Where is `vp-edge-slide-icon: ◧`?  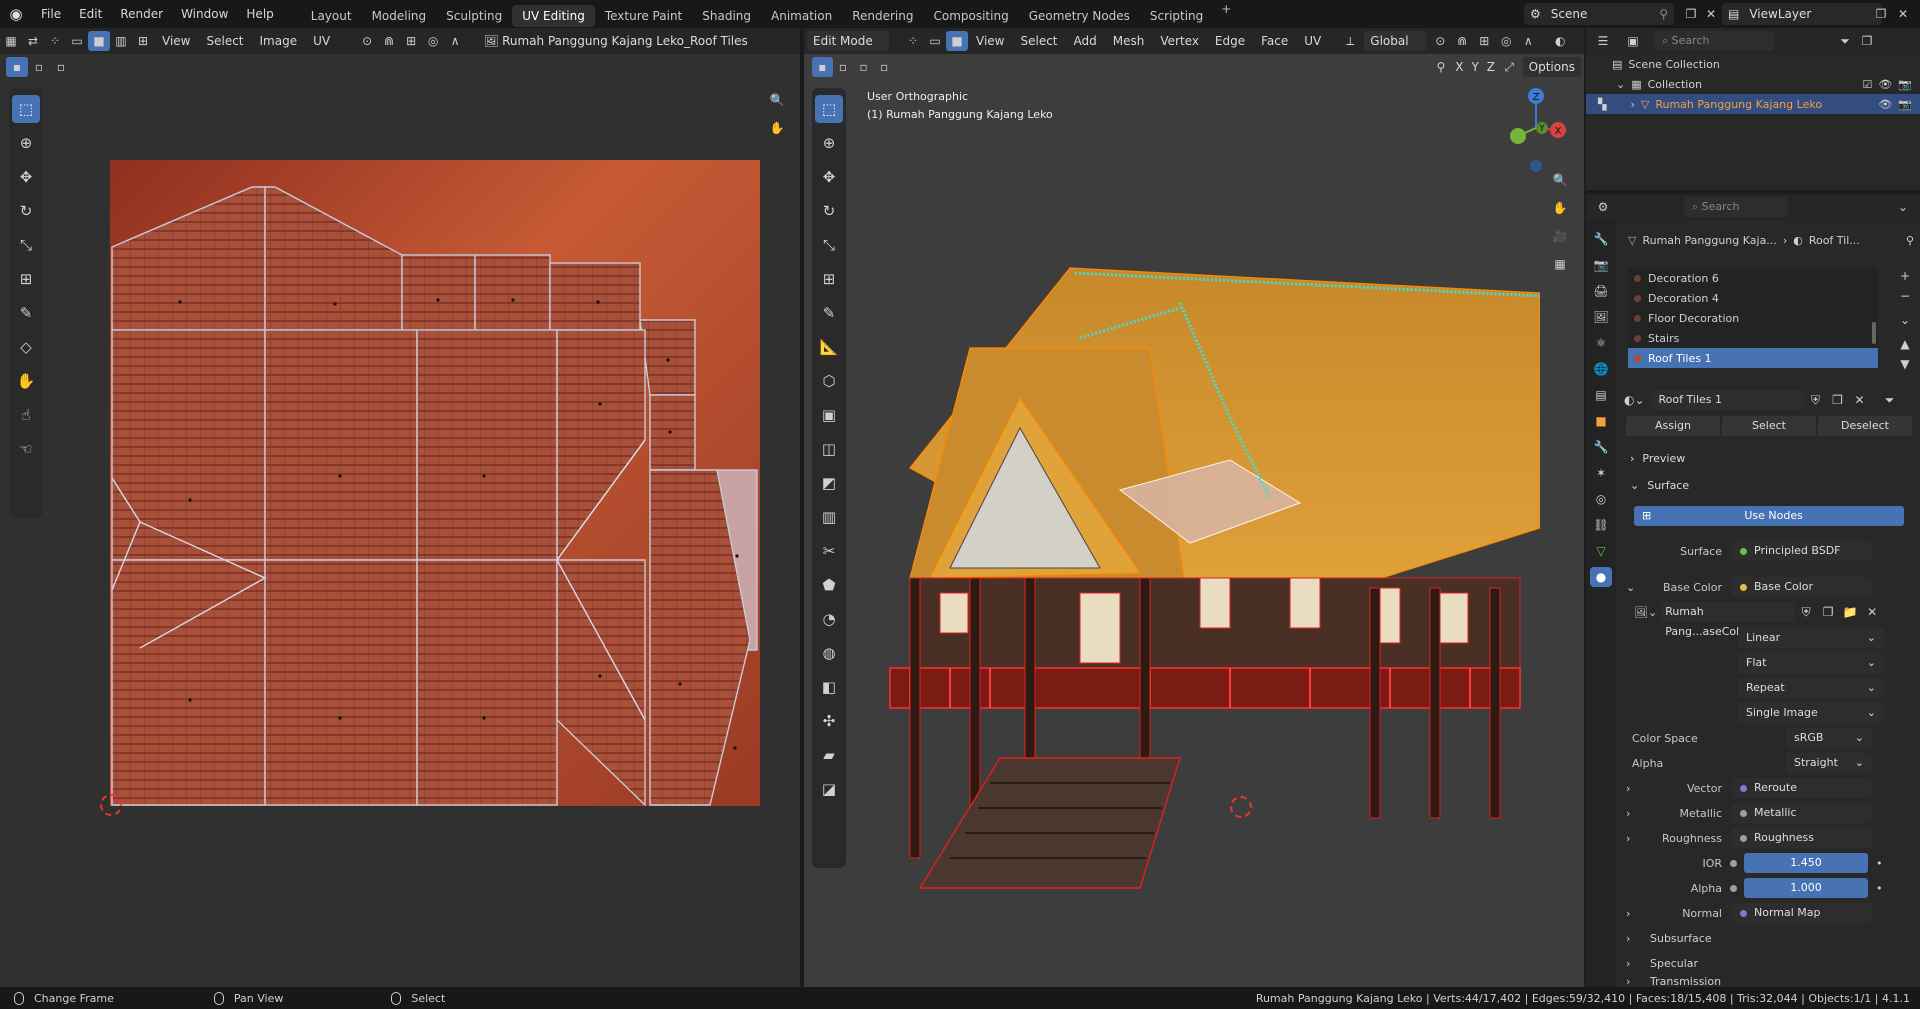 vp-edge-slide-icon: ◧ is located at coordinates (829, 687).